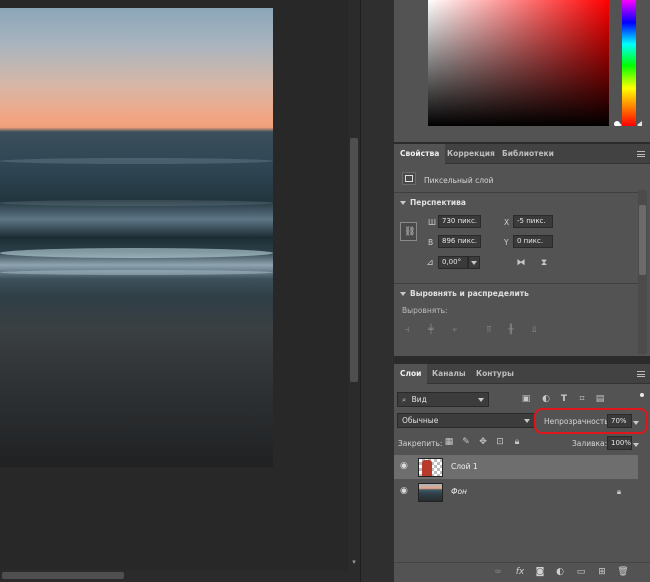 This screenshot has height=582, width=650. Describe the element at coordinates (354, 562) in the screenshot. I see `scroll-down-icon: ▾` at that location.